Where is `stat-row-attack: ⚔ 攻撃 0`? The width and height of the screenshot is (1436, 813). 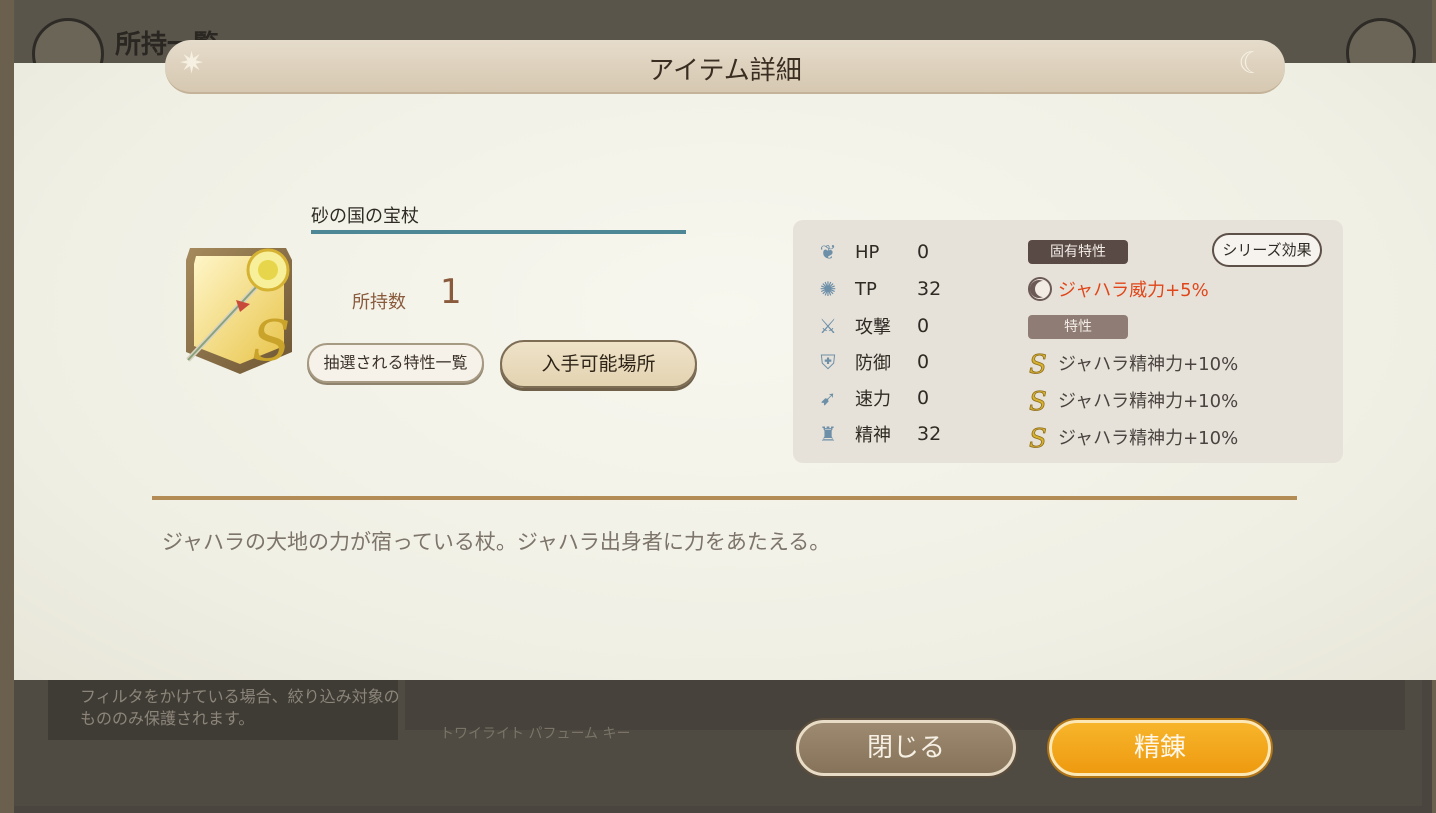
stat-row-attack: ⚔ 攻撃 0 is located at coordinates (872, 326).